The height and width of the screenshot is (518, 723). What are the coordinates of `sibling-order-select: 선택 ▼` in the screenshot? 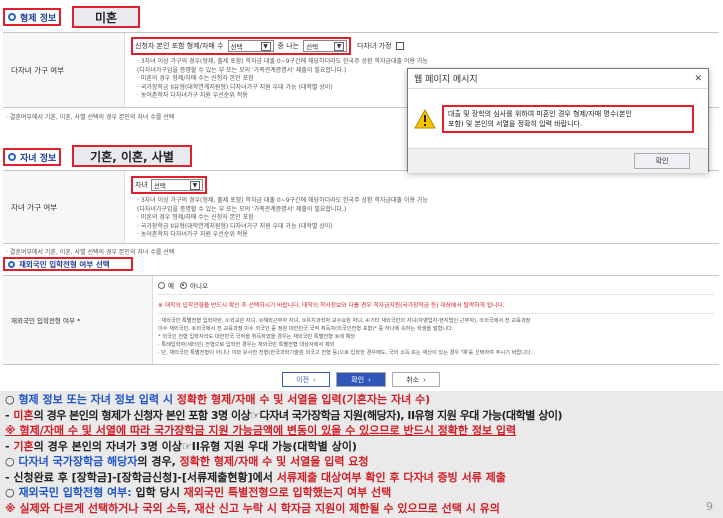 It's located at (325, 46).